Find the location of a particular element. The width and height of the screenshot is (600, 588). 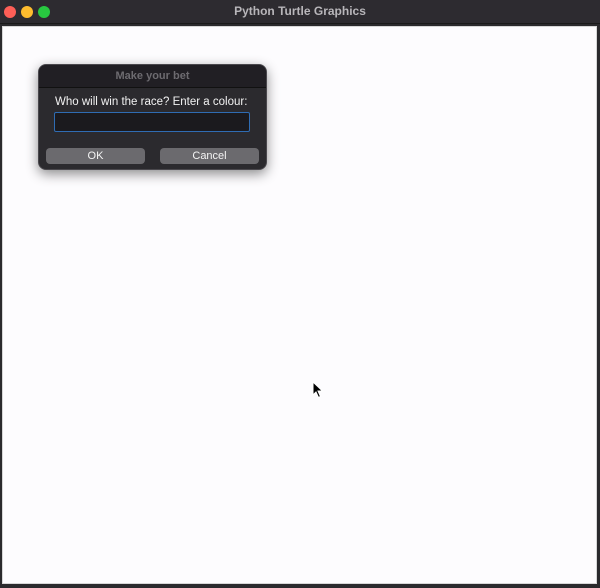

dialog-title: Make your bet is located at coordinates (152, 76).